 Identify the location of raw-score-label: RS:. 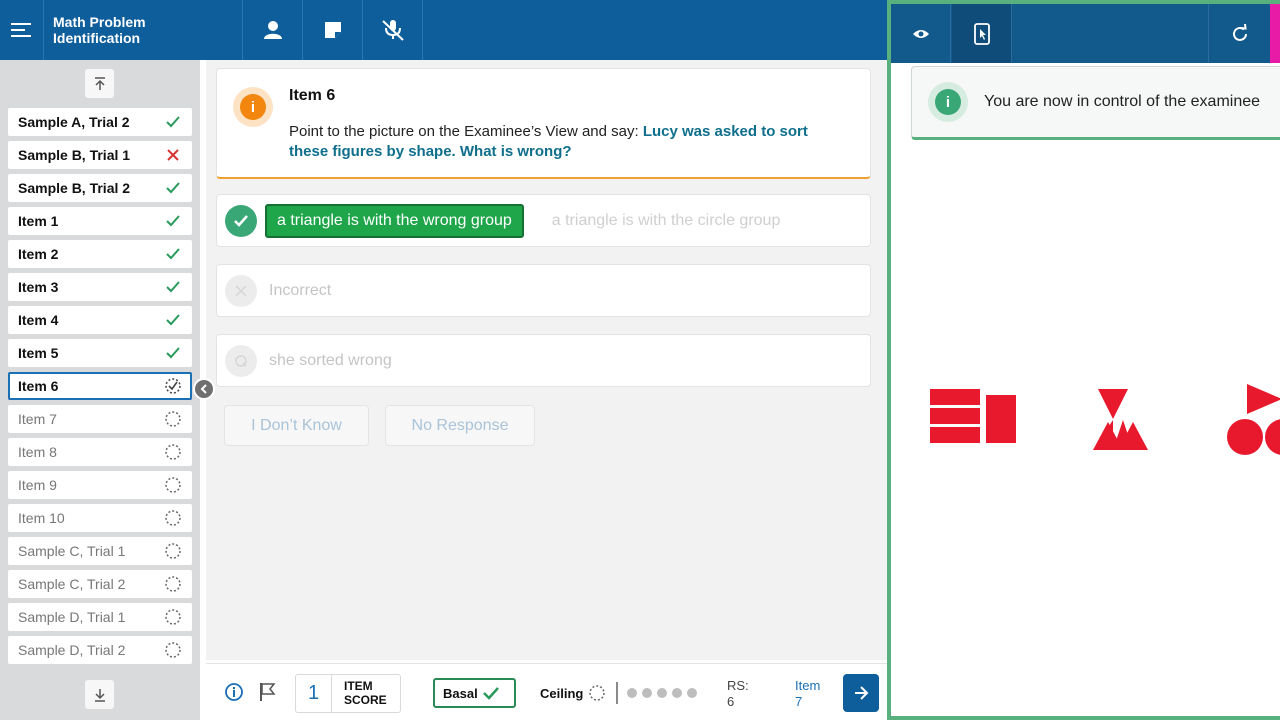
(738, 685).